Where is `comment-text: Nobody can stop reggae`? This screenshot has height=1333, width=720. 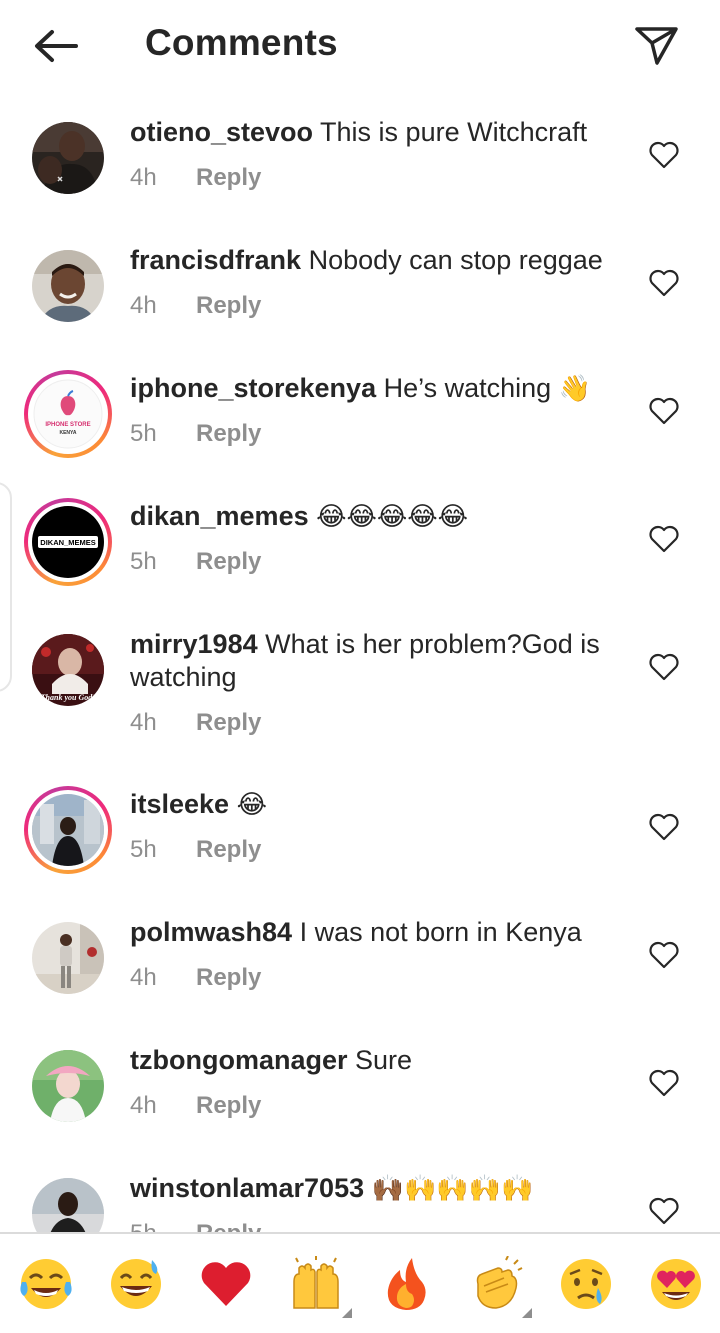 comment-text: Nobody can stop reggae is located at coordinates (455, 260).